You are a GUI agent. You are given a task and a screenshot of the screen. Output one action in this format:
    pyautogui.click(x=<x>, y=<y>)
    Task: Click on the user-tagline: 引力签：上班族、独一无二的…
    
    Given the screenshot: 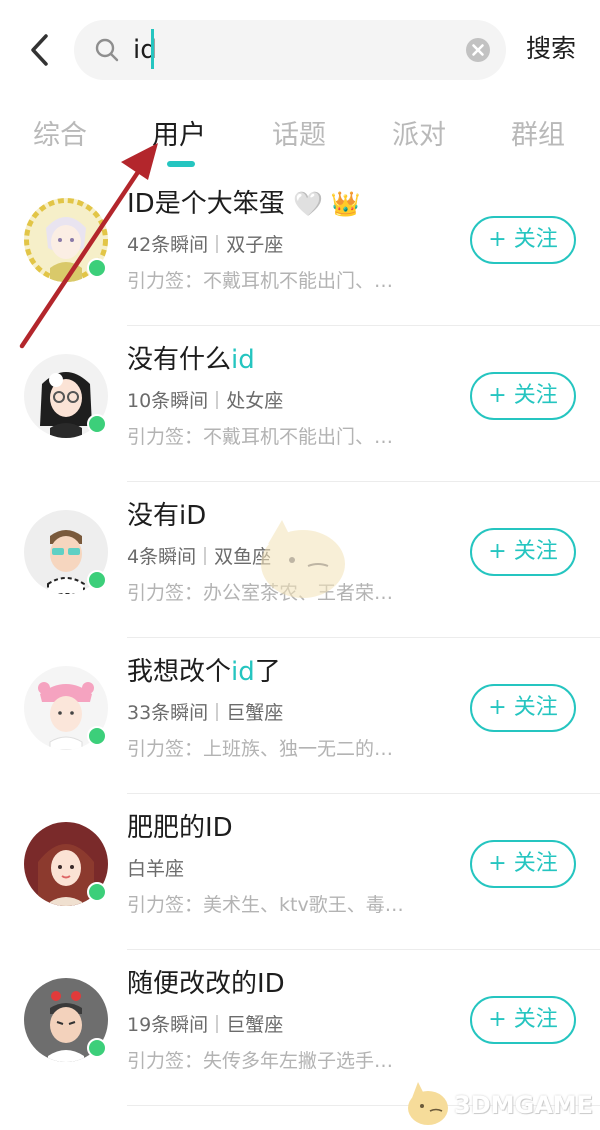 What is the action you would take?
    pyautogui.click(x=260, y=749)
    